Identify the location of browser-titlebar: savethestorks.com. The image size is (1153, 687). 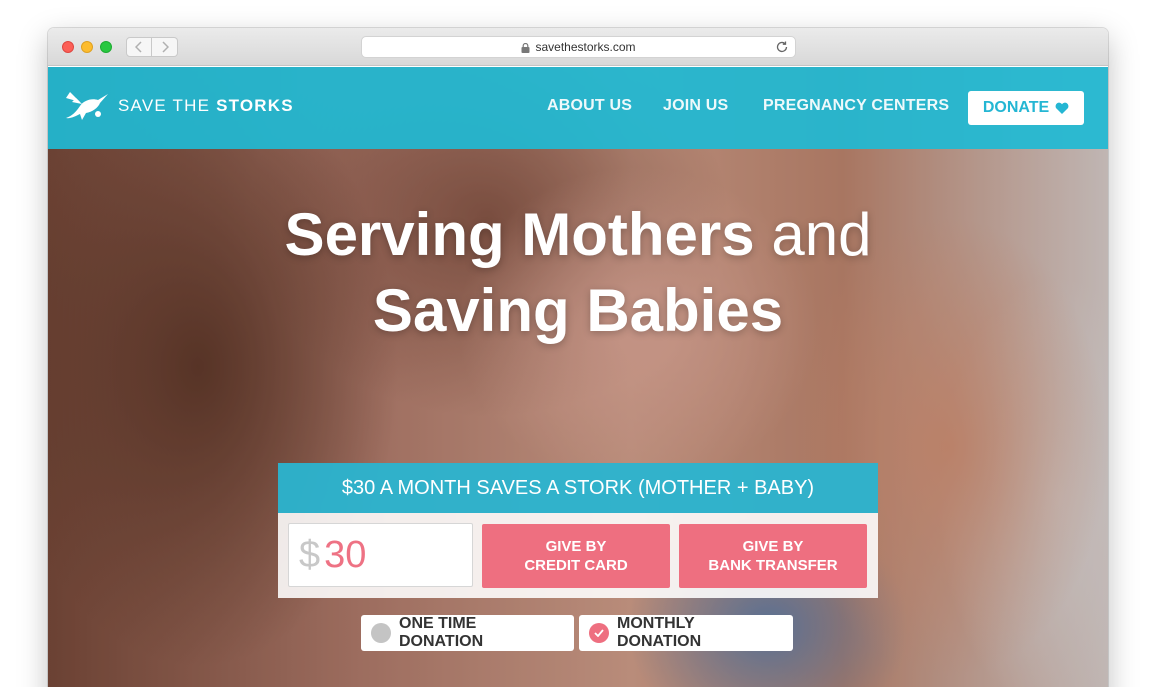
(578, 47).